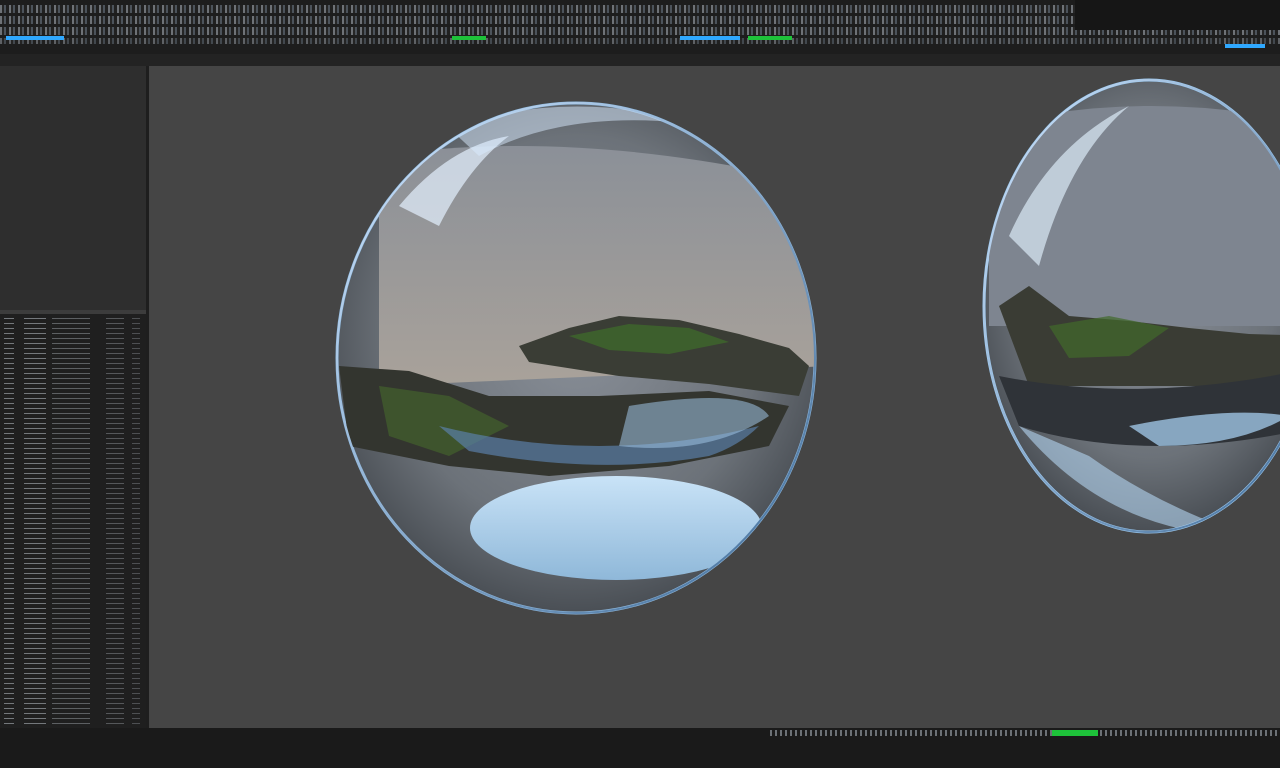 Image resolution: width=1280 pixels, height=768 pixels. I want to click on properties-panel, so click(73, 188).